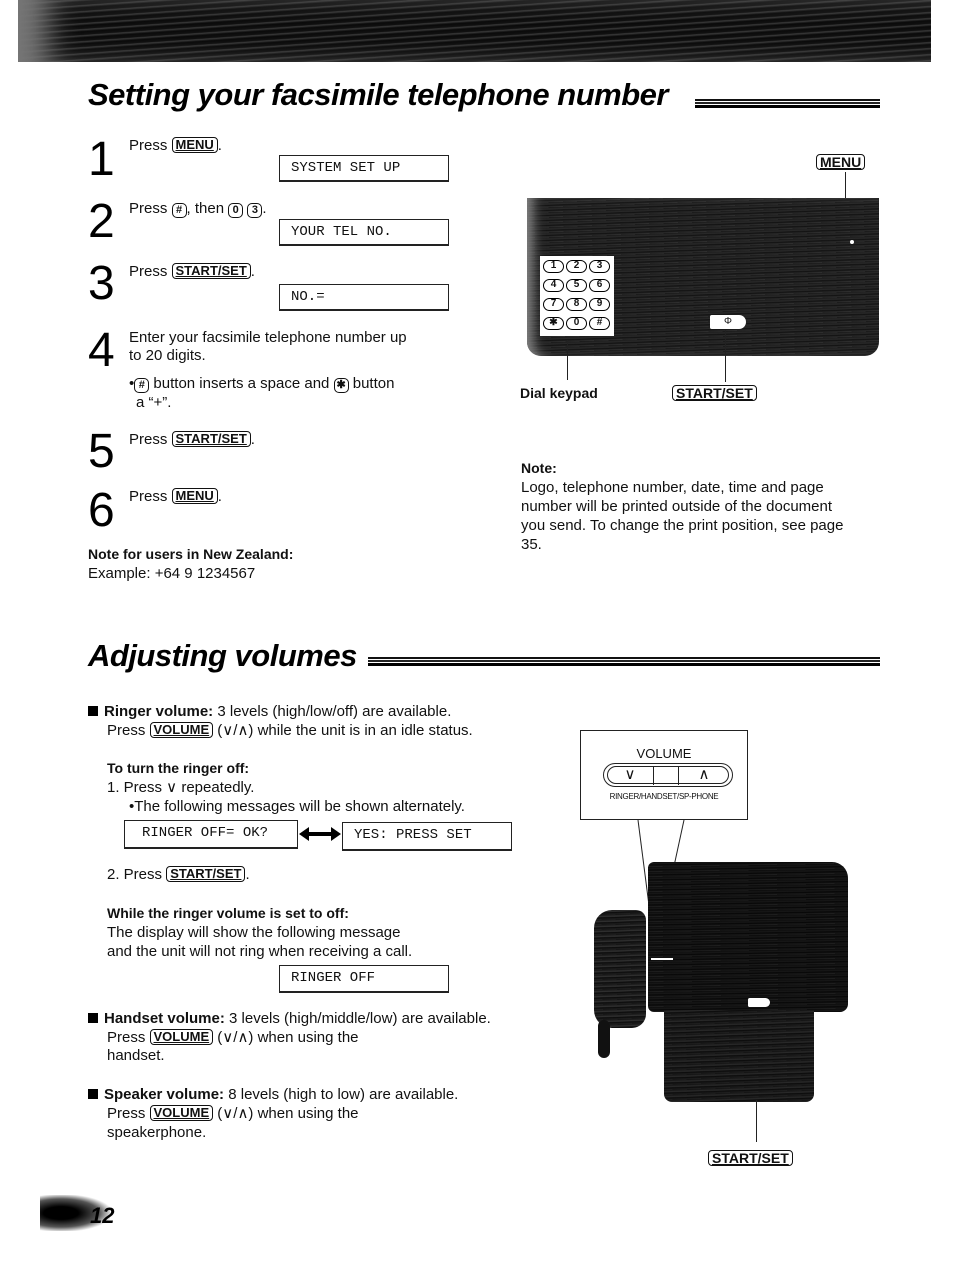 The width and height of the screenshot is (954, 1282). Describe the element at coordinates (620, 969) in the screenshot. I see `handset-illustration` at that location.